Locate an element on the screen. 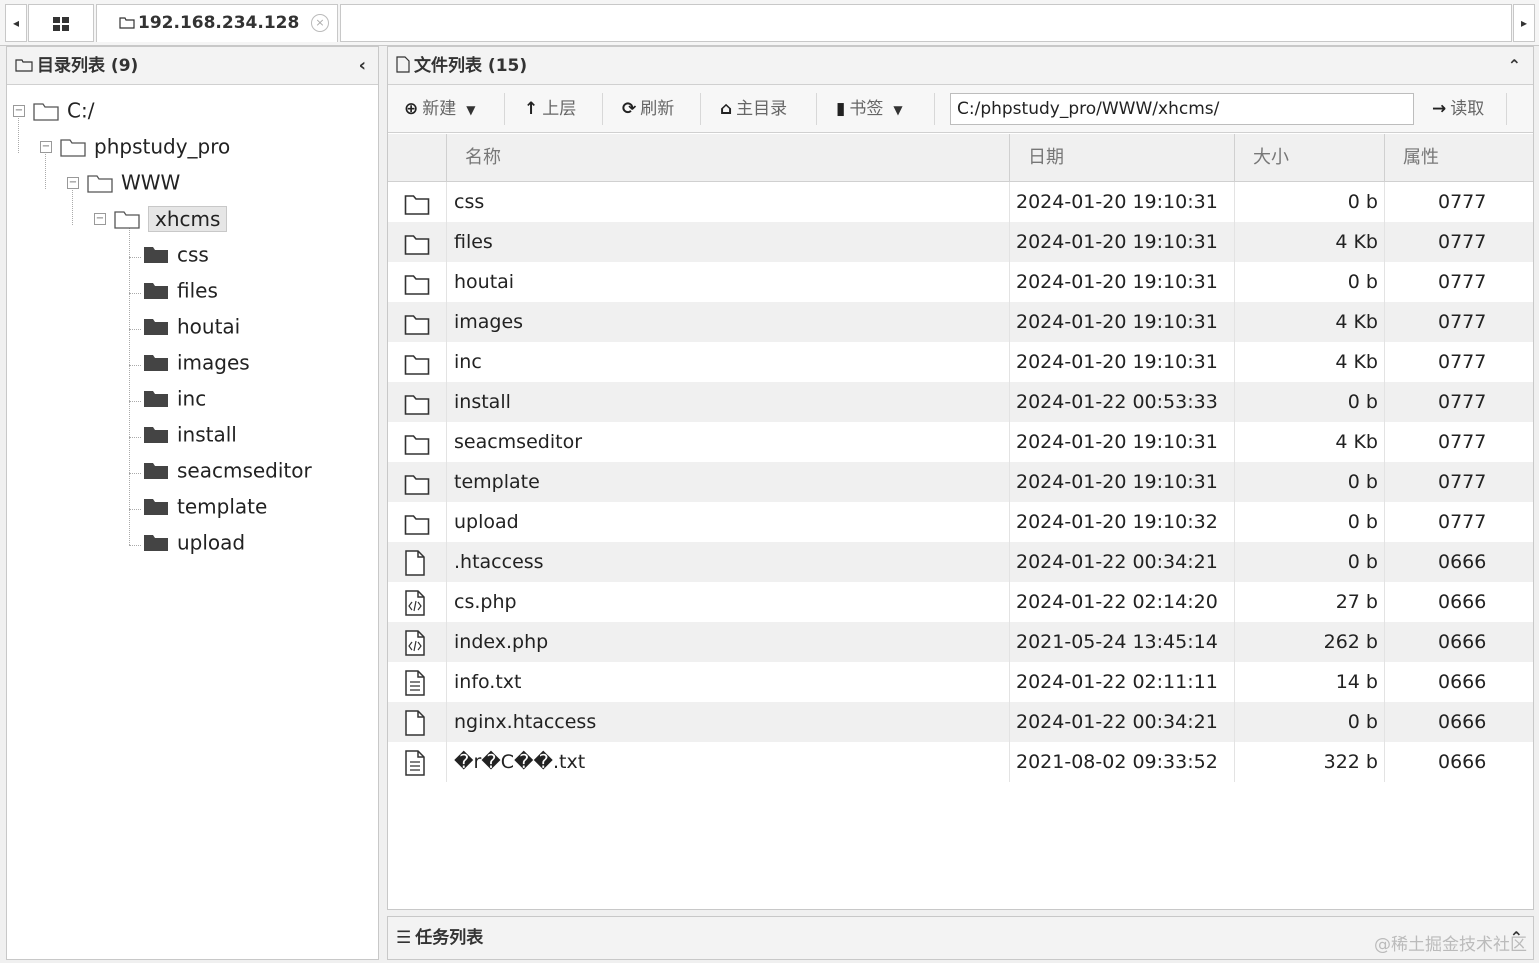  list-icon: ☰ is located at coordinates (404, 938).